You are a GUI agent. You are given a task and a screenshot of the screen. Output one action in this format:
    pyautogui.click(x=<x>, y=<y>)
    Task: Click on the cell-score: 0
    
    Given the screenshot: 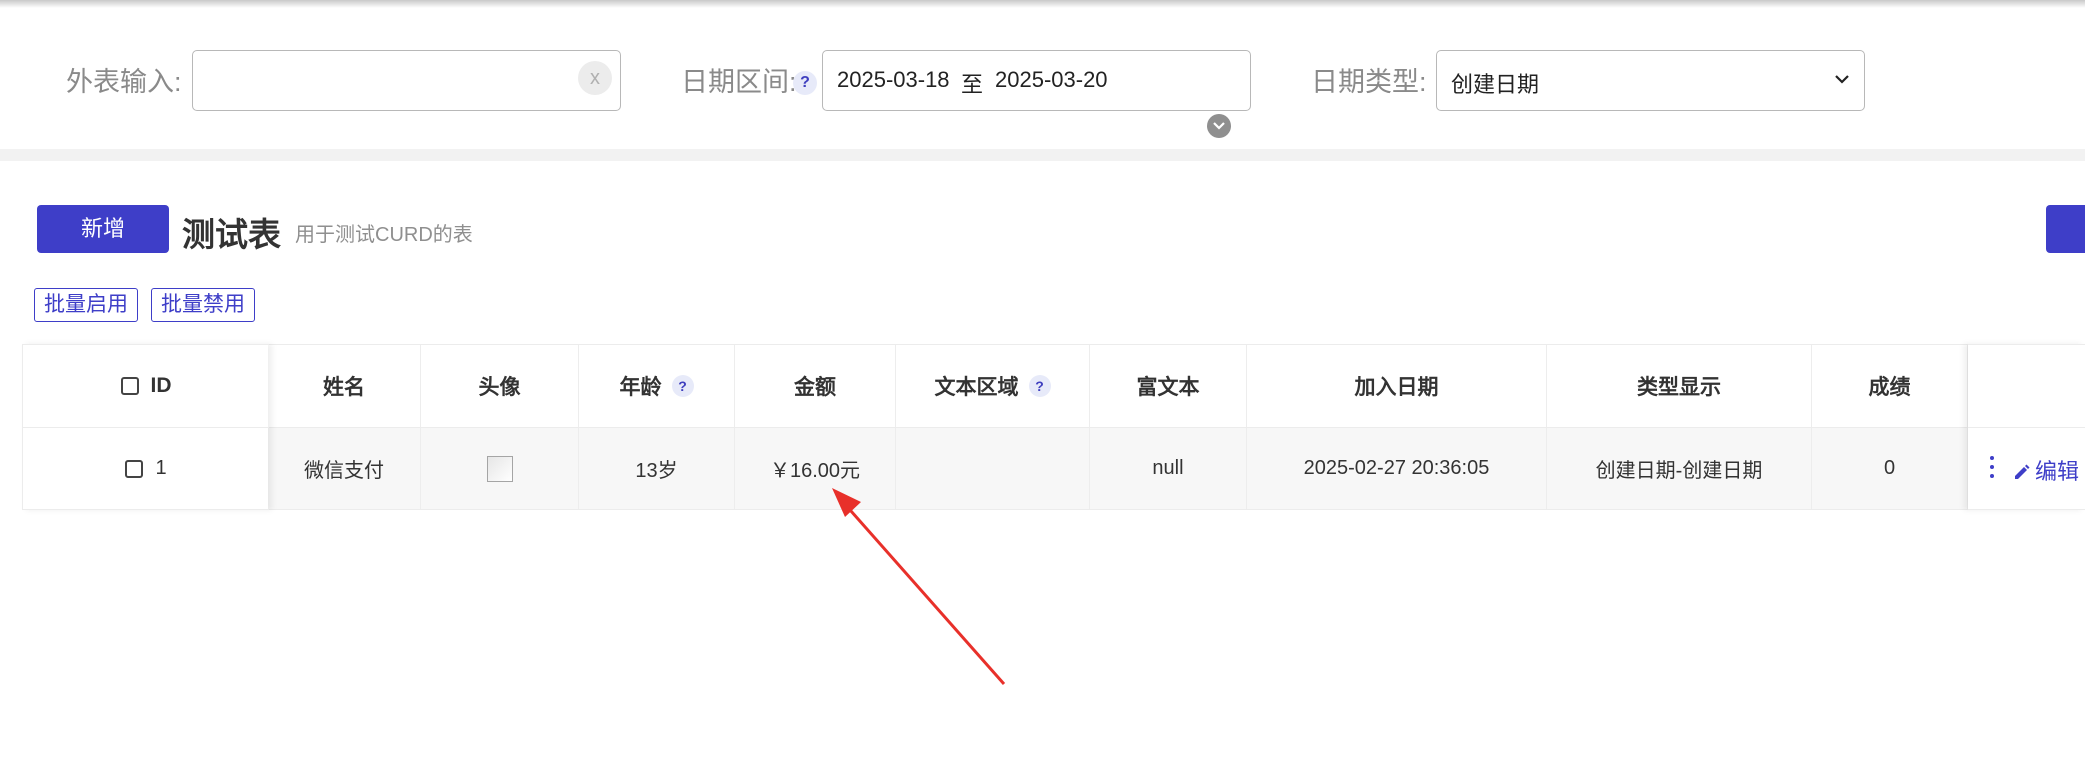 What is the action you would take?
    pyautogui.click(x=1890, y=468)
    